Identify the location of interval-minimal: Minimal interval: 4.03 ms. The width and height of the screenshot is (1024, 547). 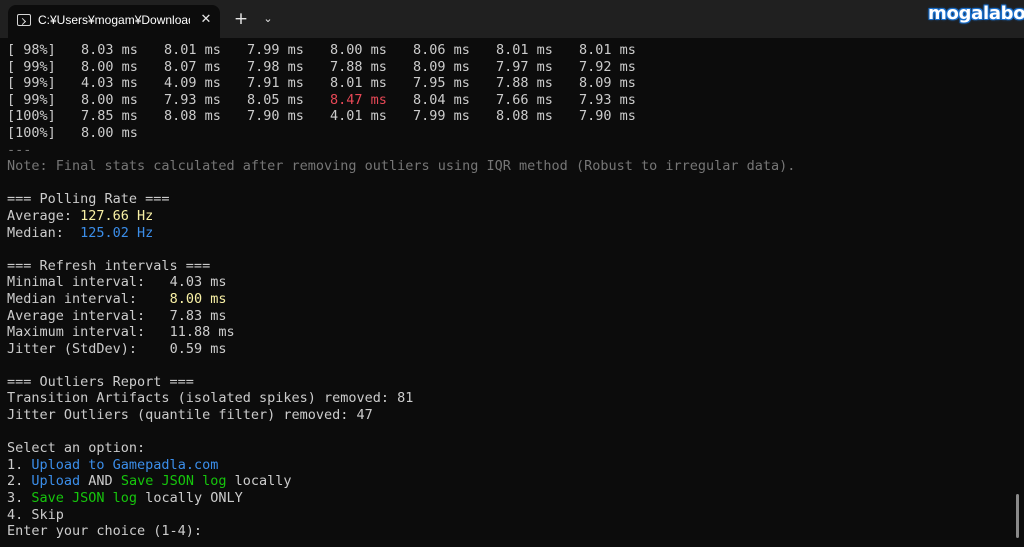
(507, 282).